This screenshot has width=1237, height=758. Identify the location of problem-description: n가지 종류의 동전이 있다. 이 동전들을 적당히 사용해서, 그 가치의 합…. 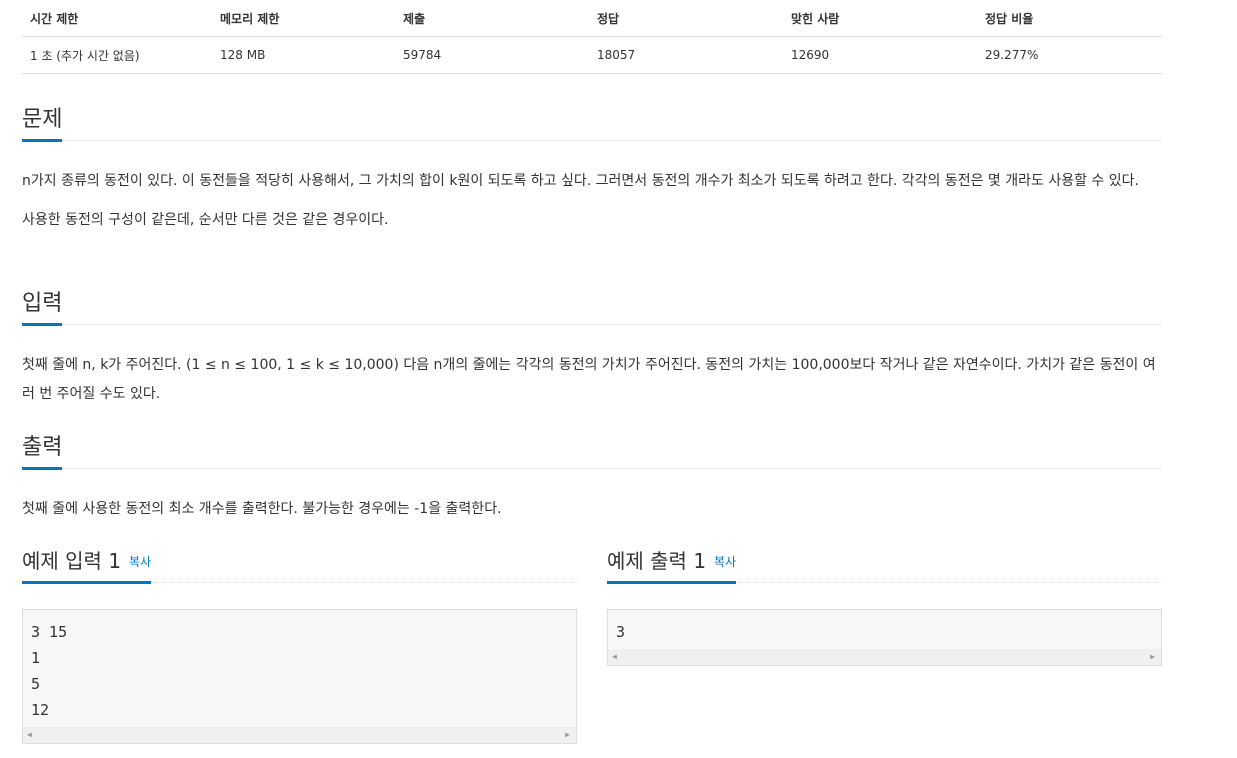
(592, 201).